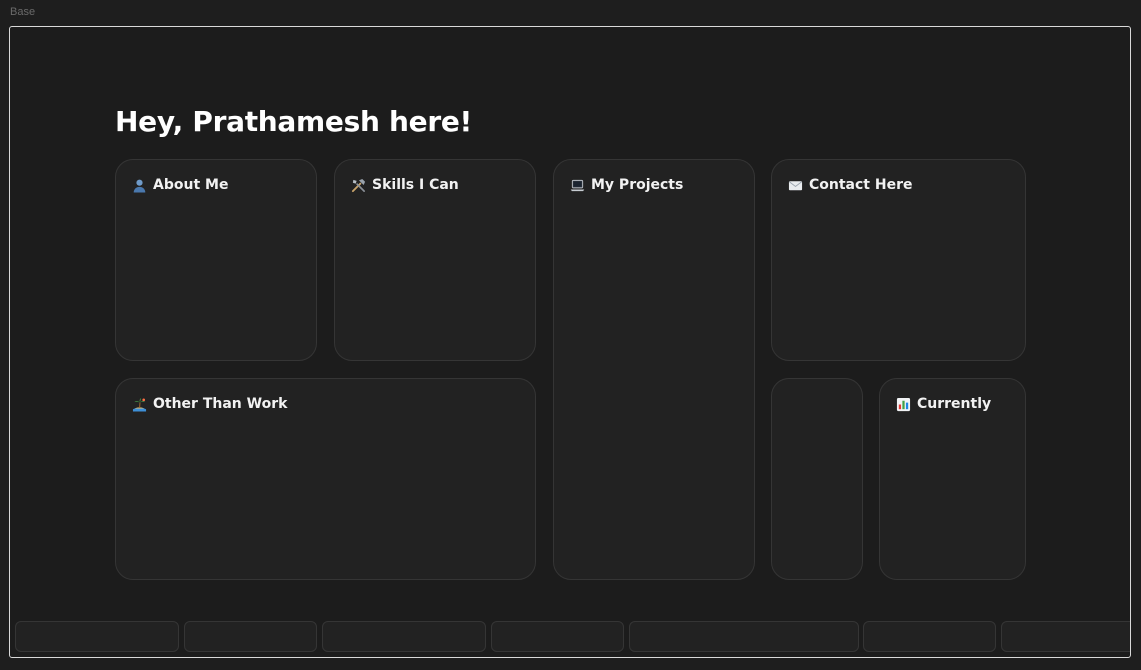 This screenshot has width=1141, height=670. I want to click on card-header: Currently, so click(943, 404).